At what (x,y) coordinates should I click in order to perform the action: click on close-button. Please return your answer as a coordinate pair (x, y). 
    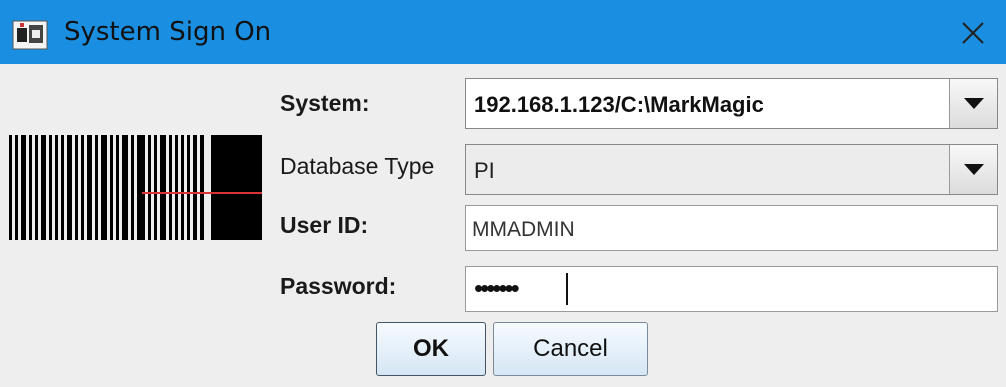
    Looking at the image, I should click on (973, 33).